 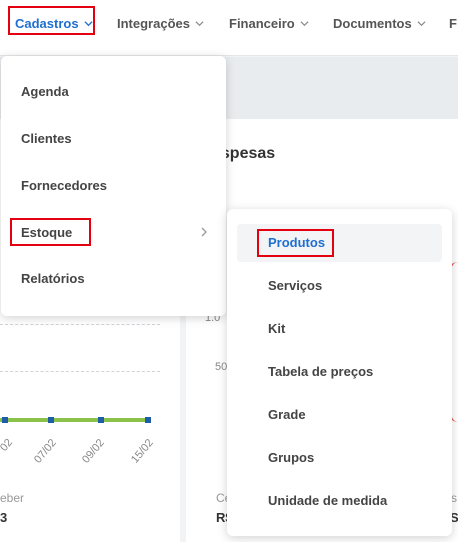 What do you see at coordinates (328, 500) in the screenshot?
I see `submenu-item-label: Unidade de medida` at bounding box center [328, 500].